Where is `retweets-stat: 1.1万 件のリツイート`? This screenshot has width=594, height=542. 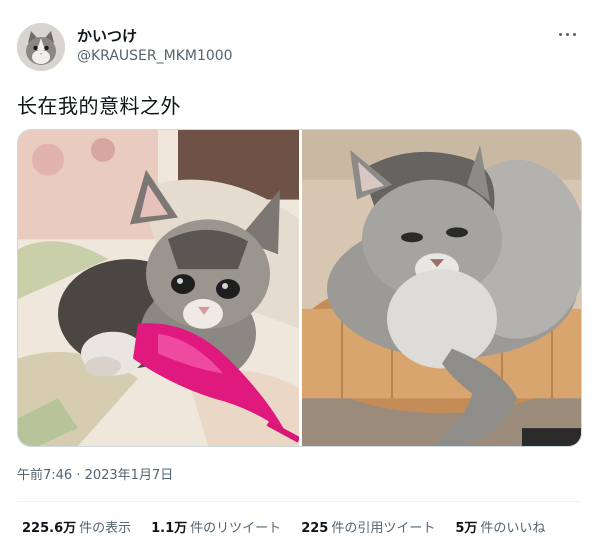 retweets-stat: 1.1万 件のリツイート is located at coordinates (216, 527).